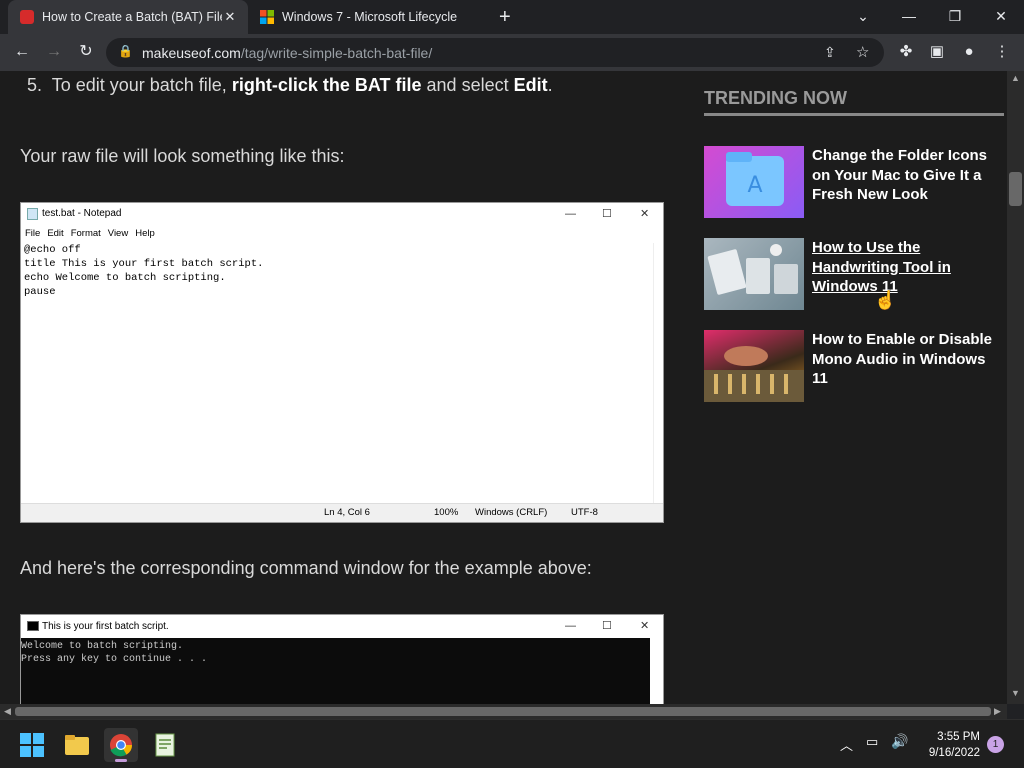 Image resolution: width=1024 pixels, height=768 pixels. Describe the element at coordinates (118, 233) in the screenshot. I see `menu-view: View` at that location.